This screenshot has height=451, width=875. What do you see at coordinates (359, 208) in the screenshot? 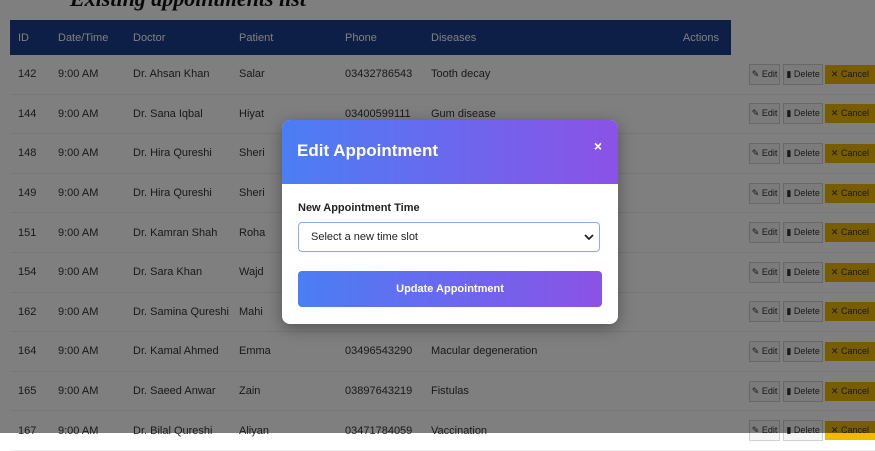
I see `appointment-time-label: New Appointment Time` at bounding box center [359, 208].